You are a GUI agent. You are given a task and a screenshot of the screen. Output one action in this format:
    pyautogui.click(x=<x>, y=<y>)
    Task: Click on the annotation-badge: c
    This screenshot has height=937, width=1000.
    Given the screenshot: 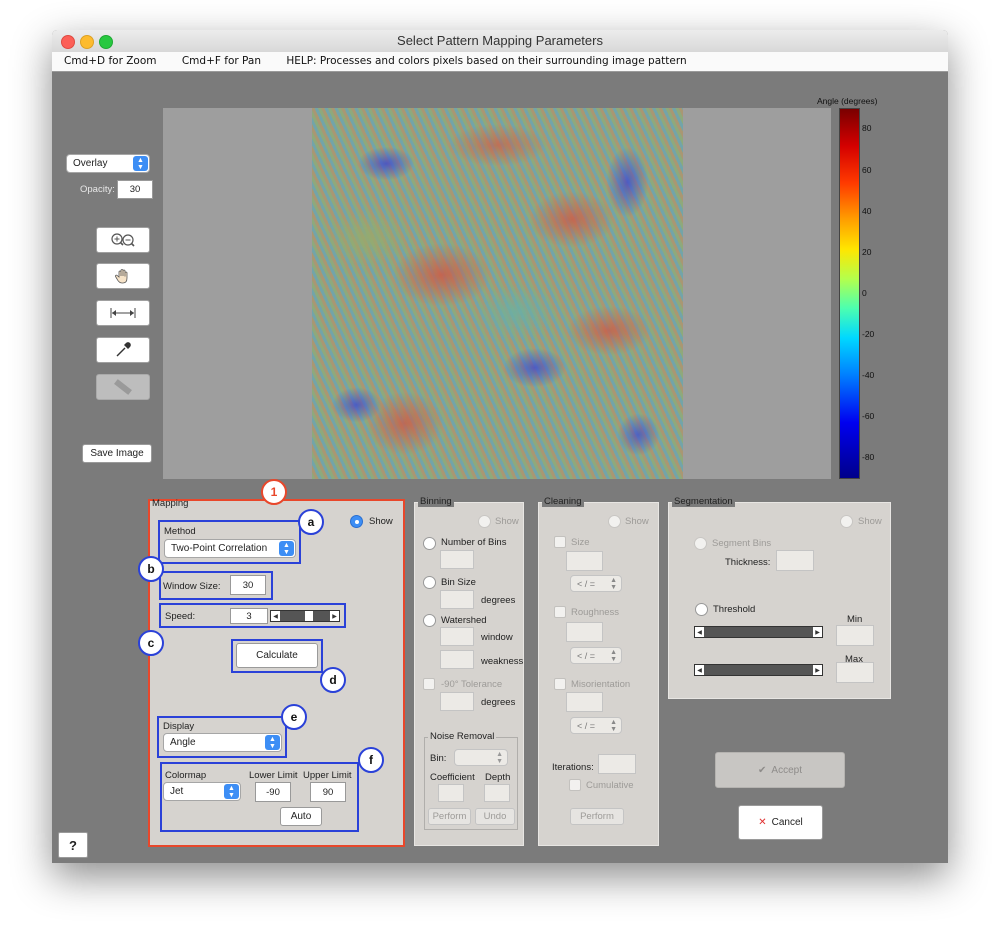 What is the action you would take?
    pyautogui.click(x=151, y=643)
    